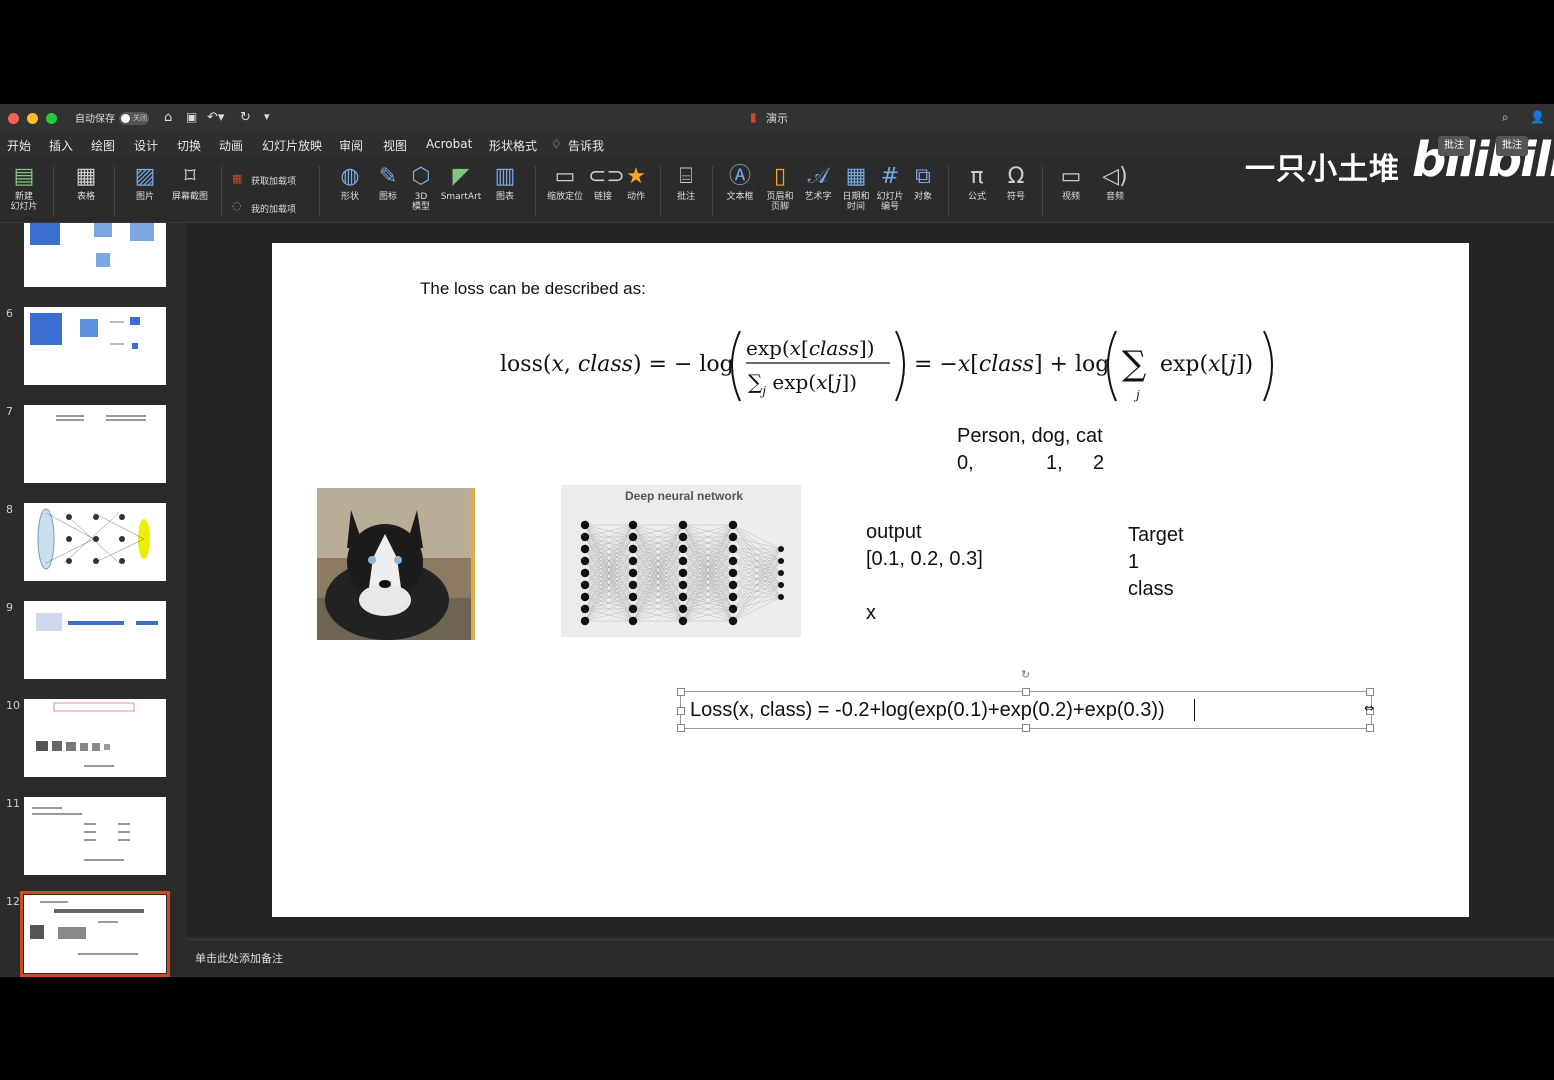 This screenshot has height=1080, width=1554. What do you see at coordinates (273, 208) in the screenshot?
I see `my-addins-button: 我的加载项` at bounding box center [273, 208].